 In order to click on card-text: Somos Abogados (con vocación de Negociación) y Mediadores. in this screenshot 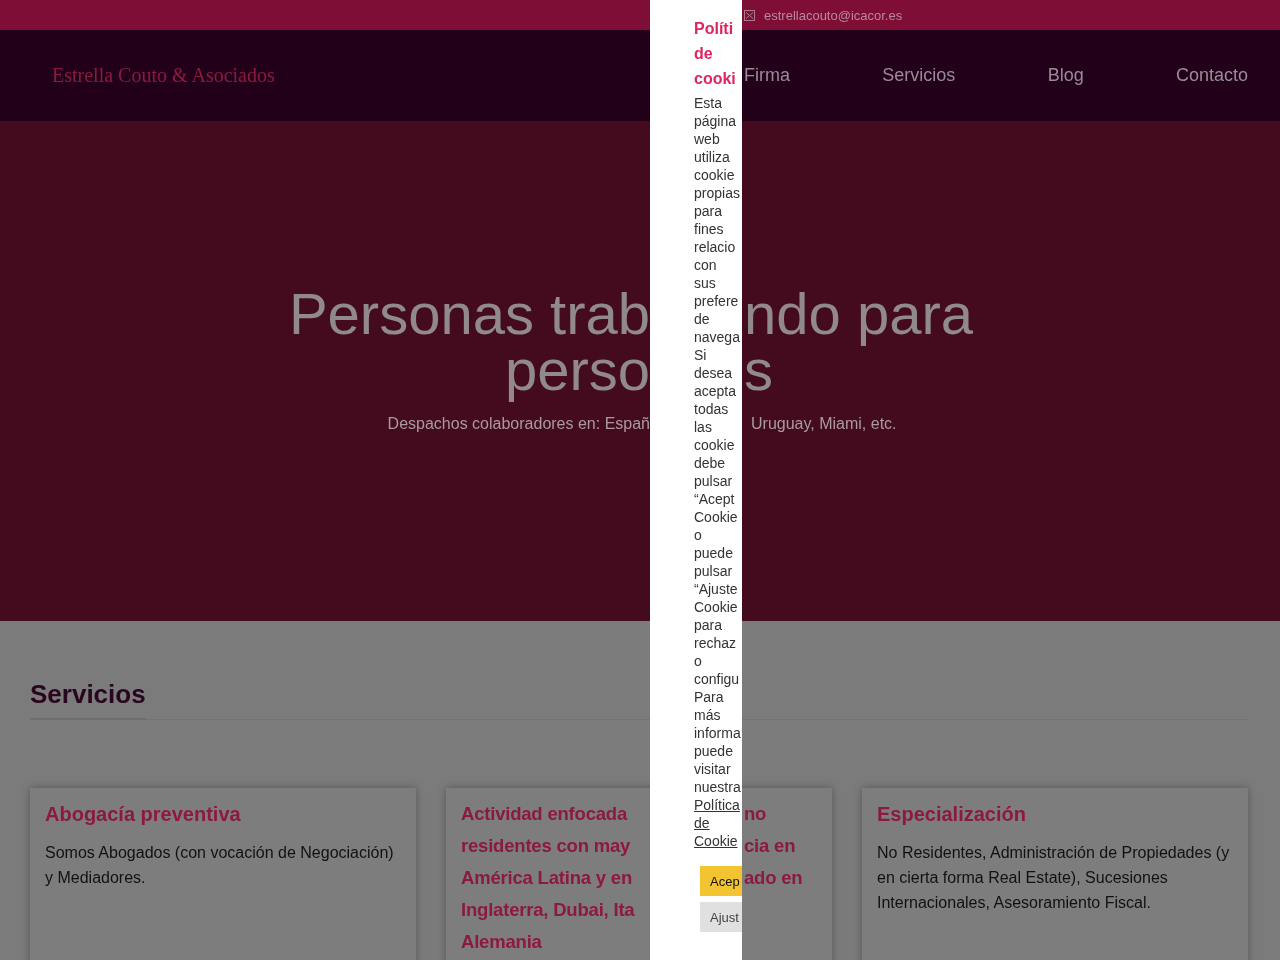, I will do `click(220, 865)`.